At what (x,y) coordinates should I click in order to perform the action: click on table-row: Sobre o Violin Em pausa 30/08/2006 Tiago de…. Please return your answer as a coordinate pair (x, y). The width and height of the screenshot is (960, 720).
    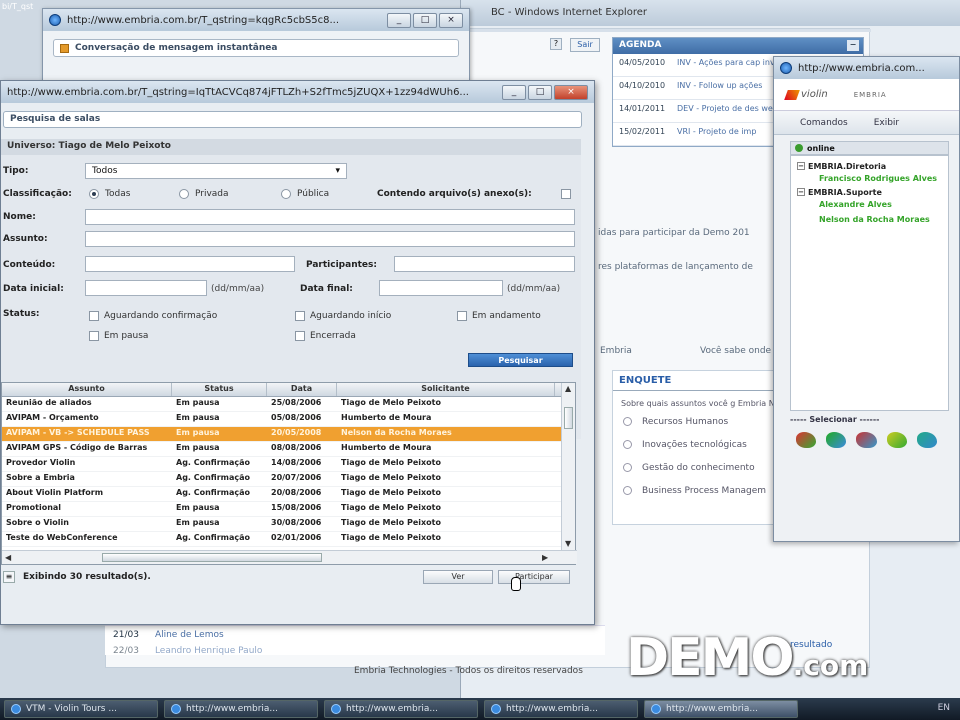
    Looking at the image, I should click on (288, 524).